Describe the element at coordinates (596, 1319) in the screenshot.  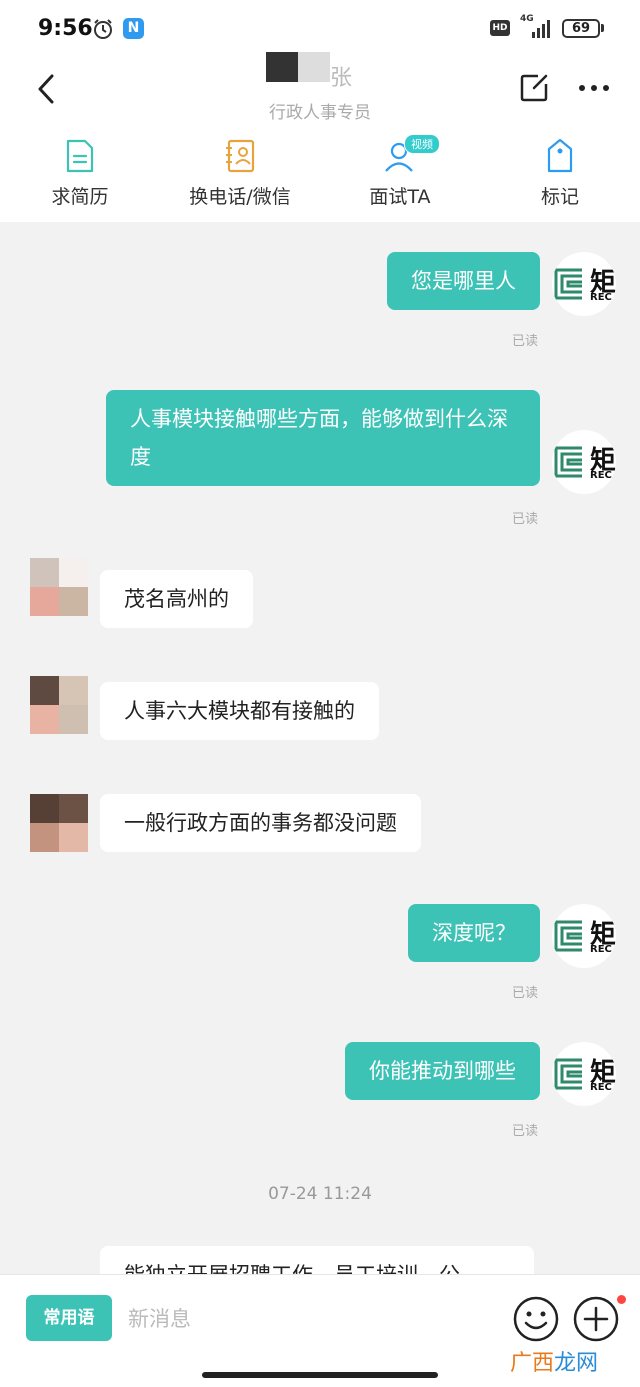
I see `plus-icon` at that location.